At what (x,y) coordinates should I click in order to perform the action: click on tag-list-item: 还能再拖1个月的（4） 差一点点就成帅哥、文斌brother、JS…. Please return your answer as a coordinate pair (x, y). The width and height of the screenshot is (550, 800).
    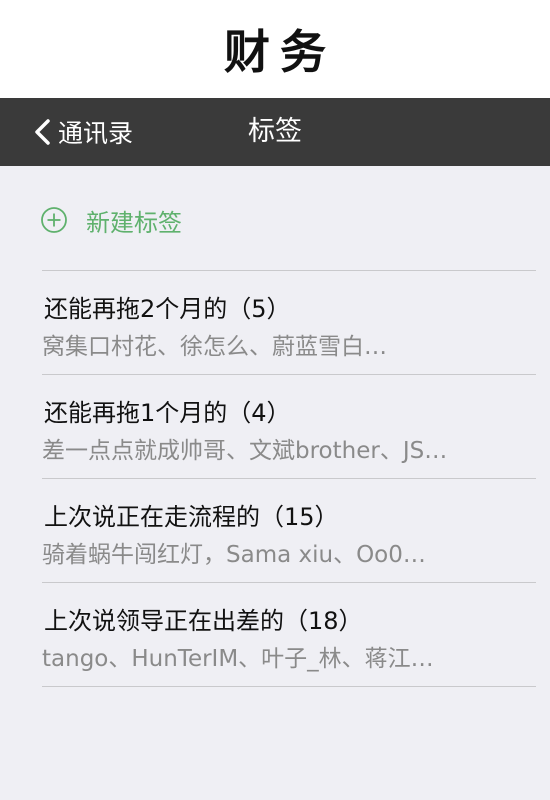
    Looking at the image, I should click on (289, 427).